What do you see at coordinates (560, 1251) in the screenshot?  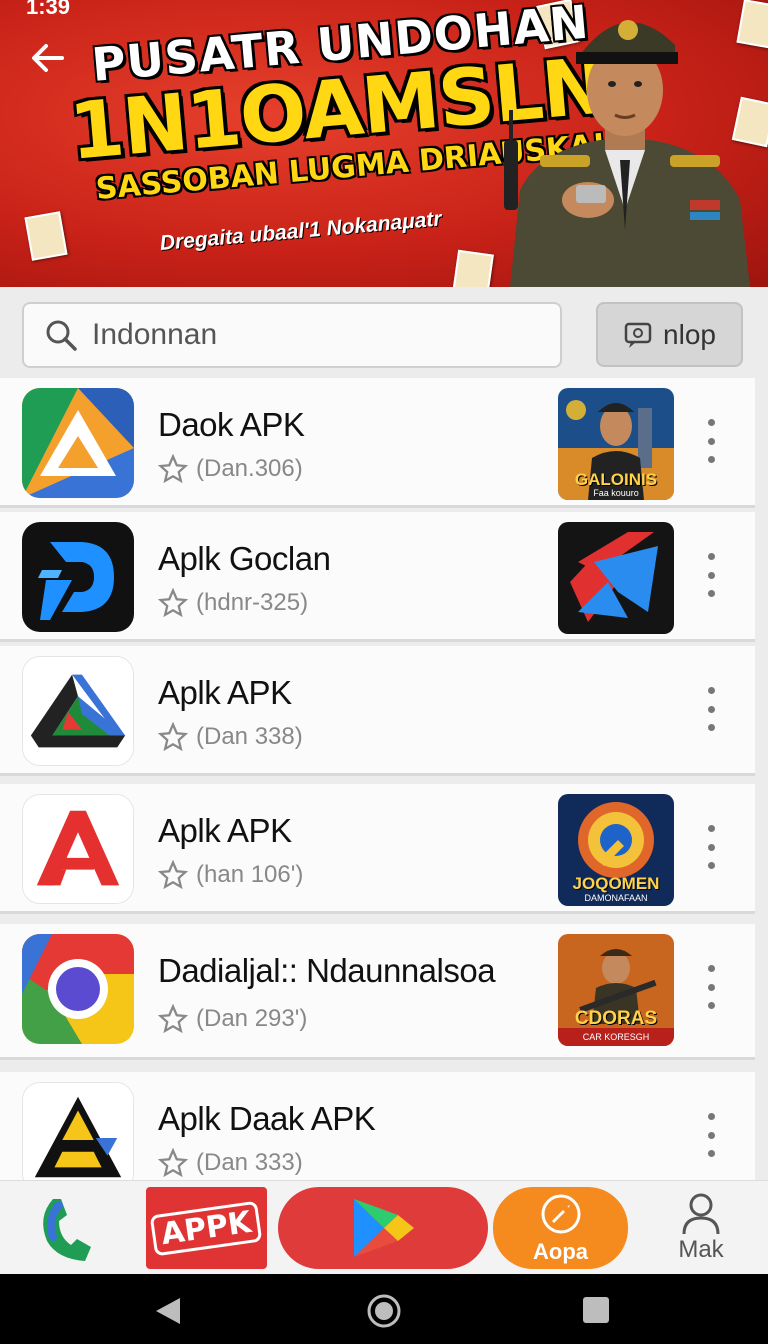 I see `nav-orange-label: Aopa` at bounding box center [560, 1251].